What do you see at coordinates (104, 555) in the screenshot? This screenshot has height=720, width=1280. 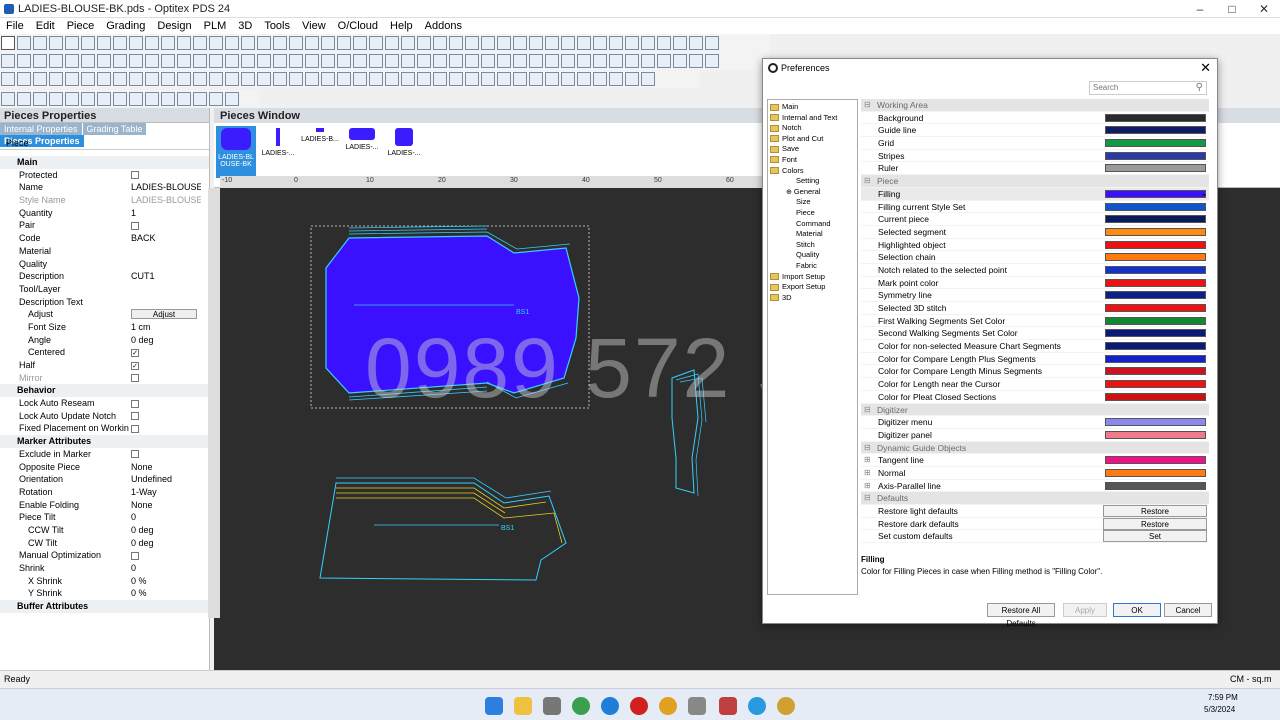 I see `property-row: Manual Optimization` at bounding box center [104, 555].